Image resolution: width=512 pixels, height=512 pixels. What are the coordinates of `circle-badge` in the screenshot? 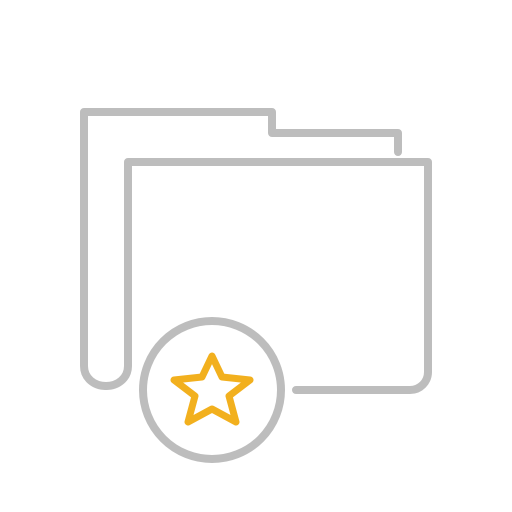 It's located at (212, 390).